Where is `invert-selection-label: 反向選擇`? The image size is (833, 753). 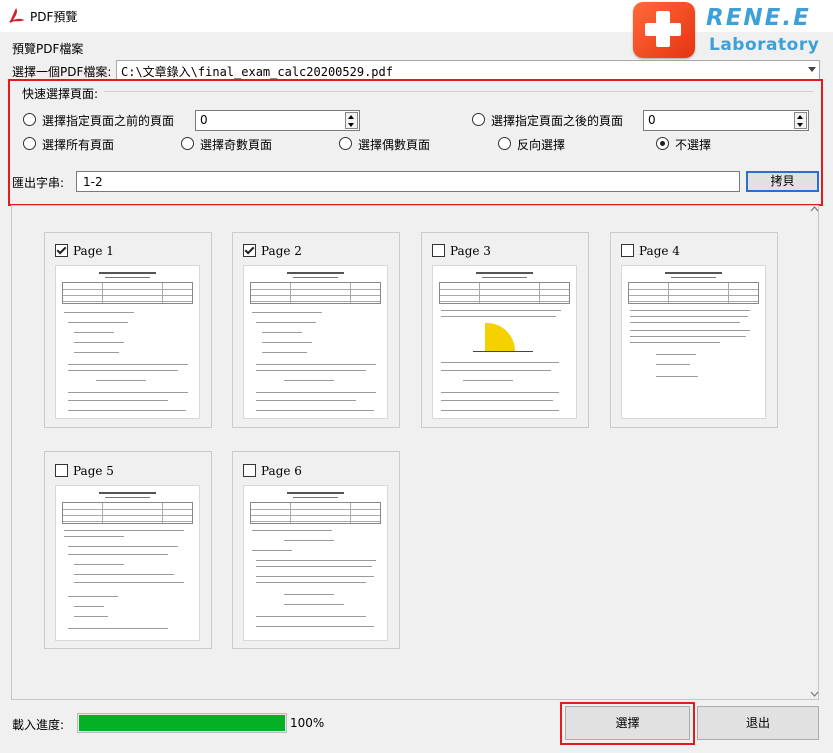 invert-selection-label: 反向選擇 is located at coordinates (541, 145).